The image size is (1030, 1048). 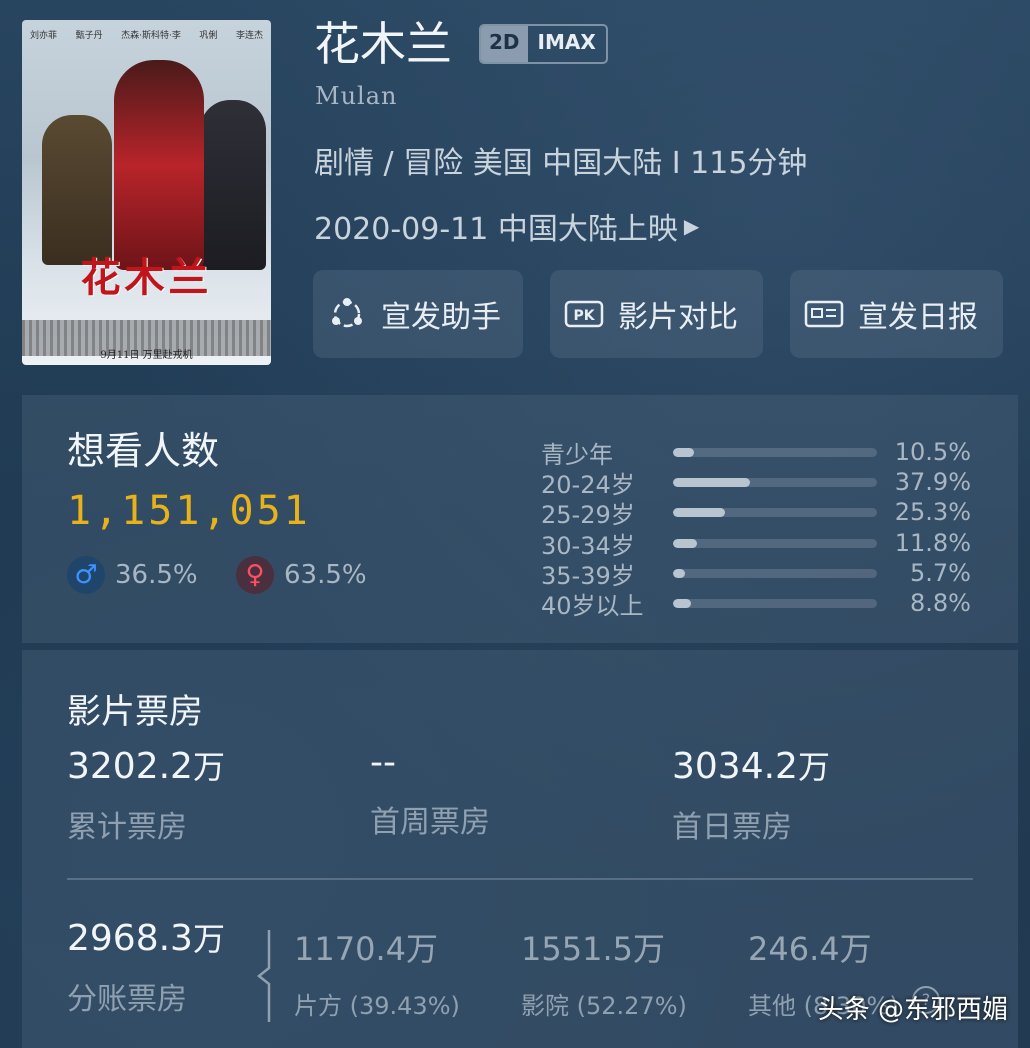 What do you see at coordinates (86, 575) in the screenshot?
I see `male-icon: ♂` at bounding box center [86, 575].